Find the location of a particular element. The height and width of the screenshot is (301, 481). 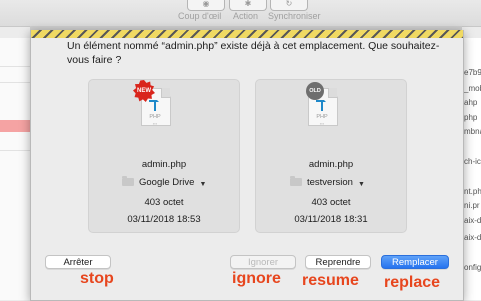

new-file-size: 403 octet is located at coordinates (164, 202).